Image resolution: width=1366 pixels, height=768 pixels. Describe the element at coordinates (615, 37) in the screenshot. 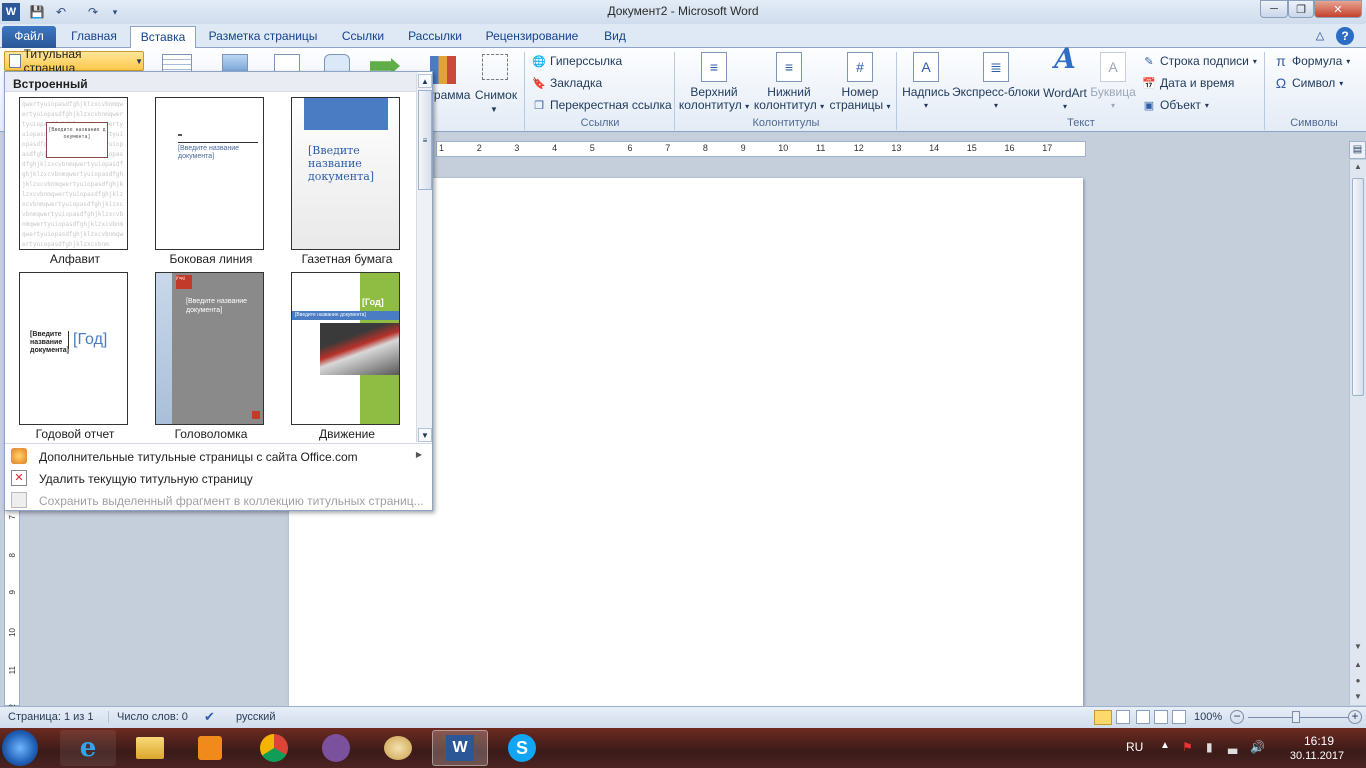

I see `tab-view: Вид` at that location.